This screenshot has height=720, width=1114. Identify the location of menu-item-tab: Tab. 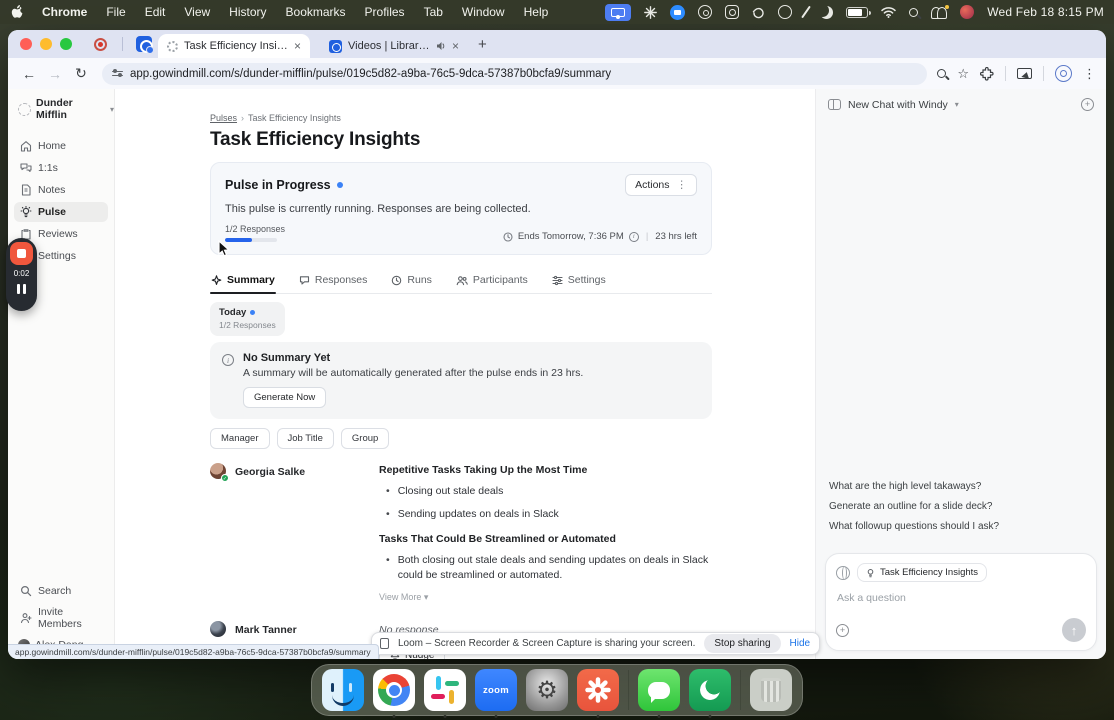
(433, 12).